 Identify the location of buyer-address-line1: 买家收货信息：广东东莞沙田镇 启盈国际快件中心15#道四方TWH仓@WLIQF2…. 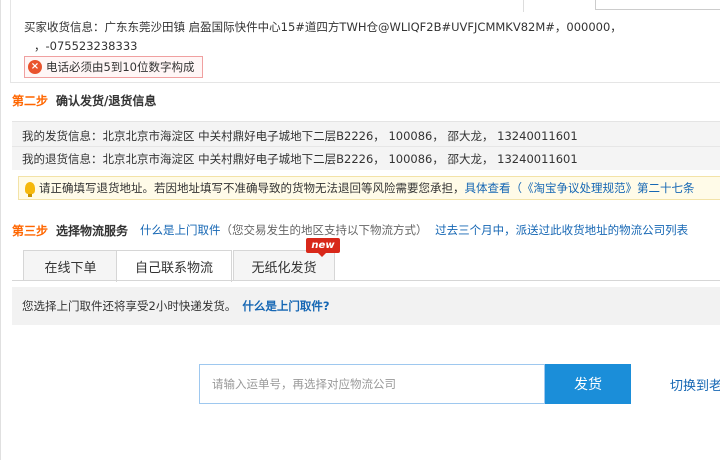
(323, 27).